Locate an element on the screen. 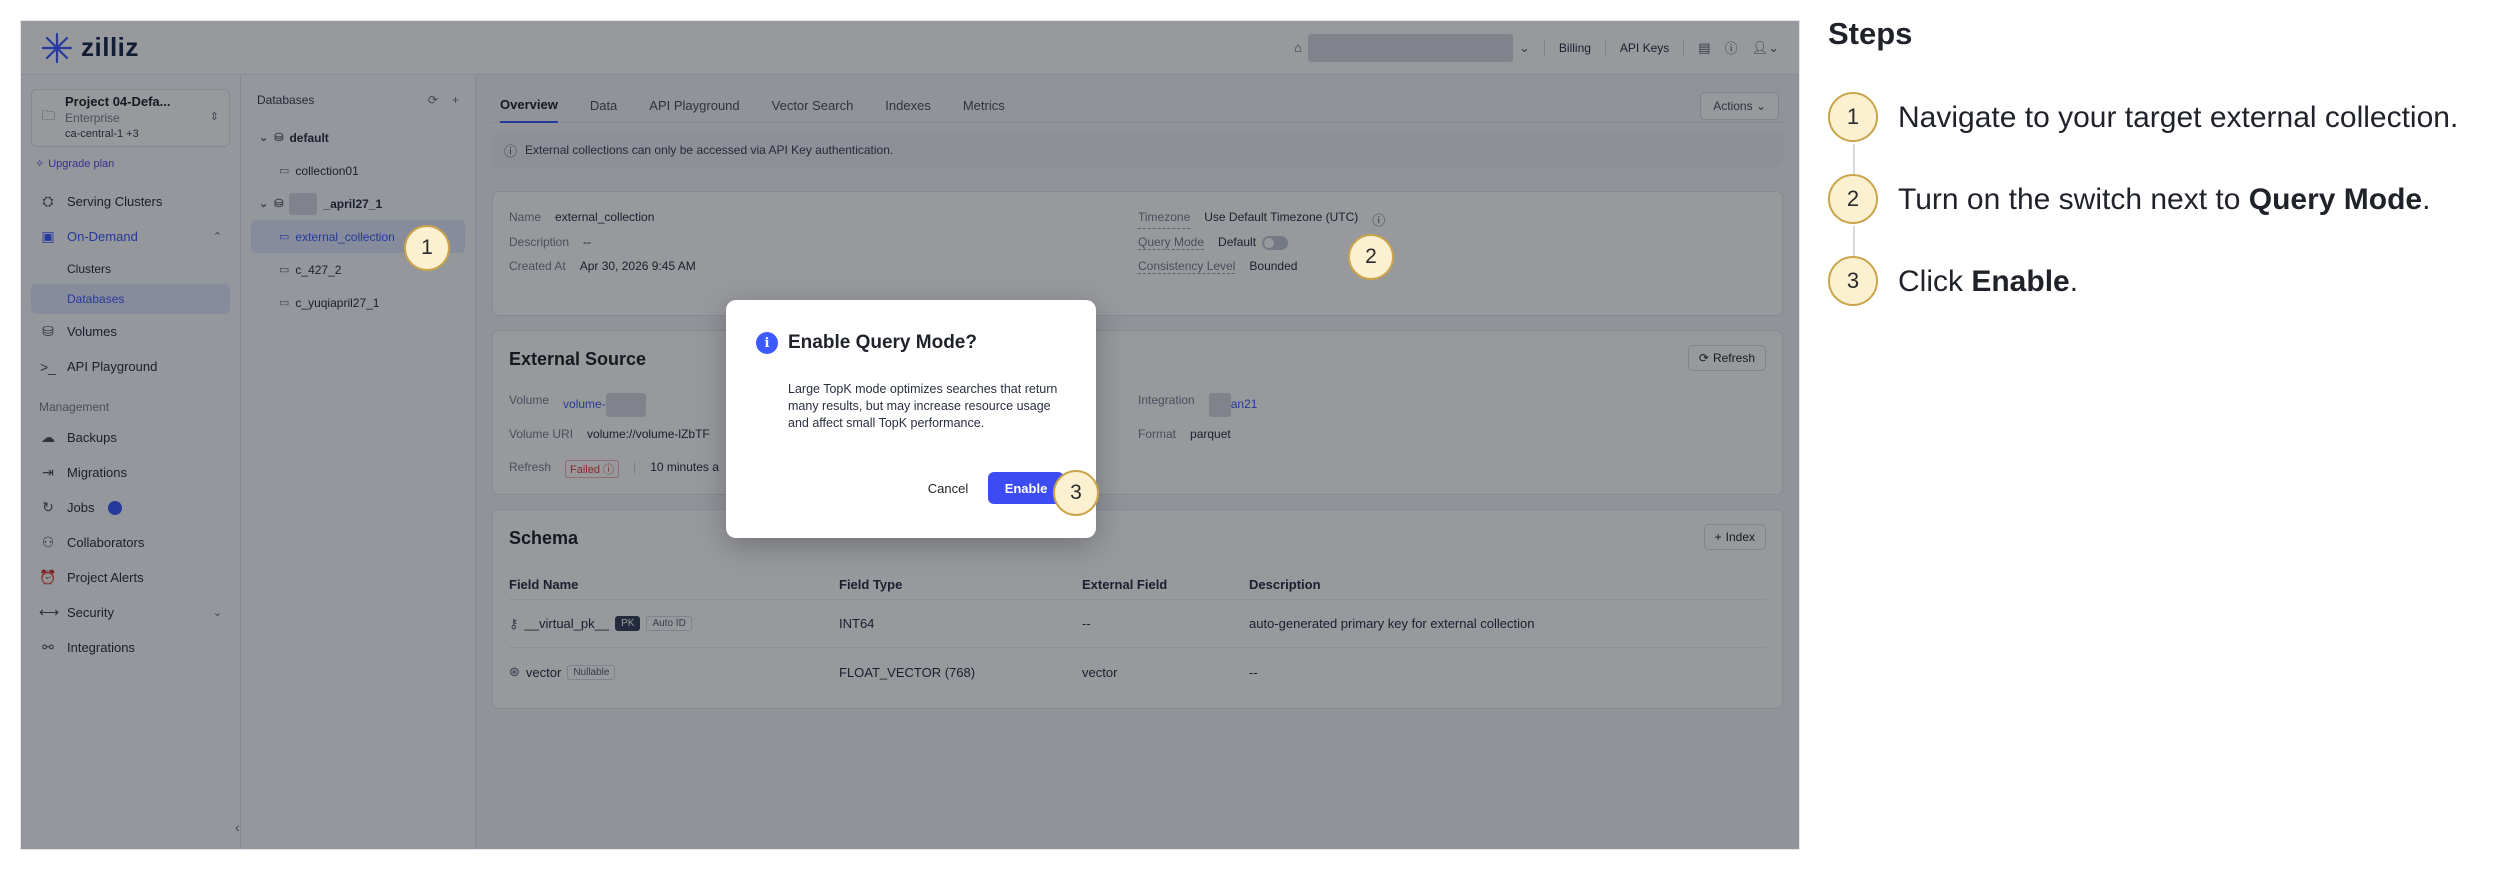  info-icon: i is located at coordinates (767, 343).